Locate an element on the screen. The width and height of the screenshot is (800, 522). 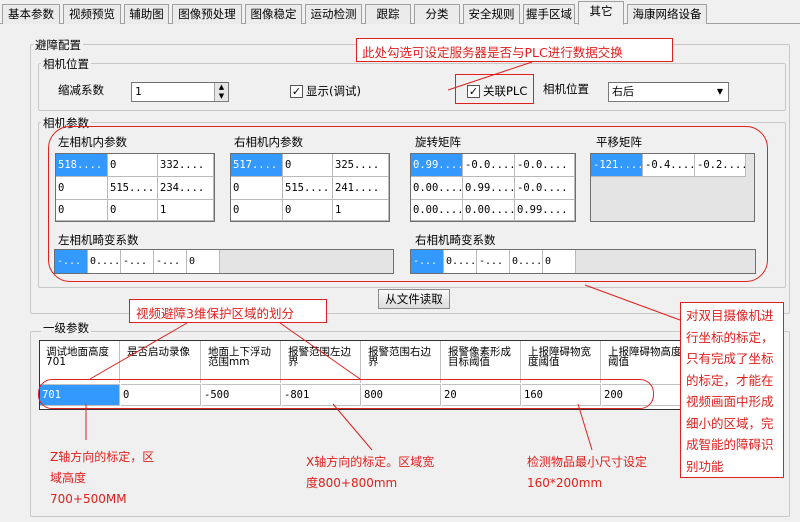
plc-note-line is located at coordinates (490, 76).